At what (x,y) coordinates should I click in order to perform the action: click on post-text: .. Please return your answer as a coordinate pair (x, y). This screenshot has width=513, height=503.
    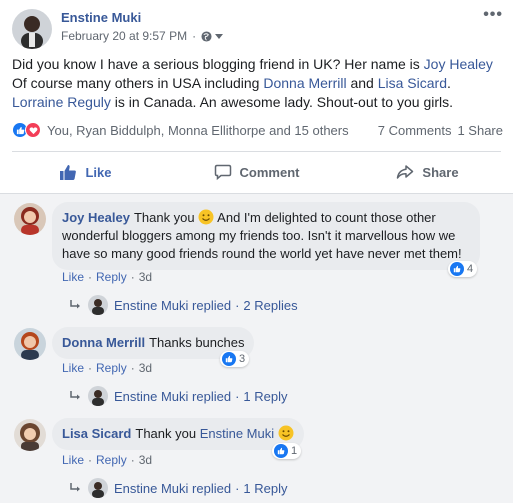
    Looking at the image, I should click on (449, 83).